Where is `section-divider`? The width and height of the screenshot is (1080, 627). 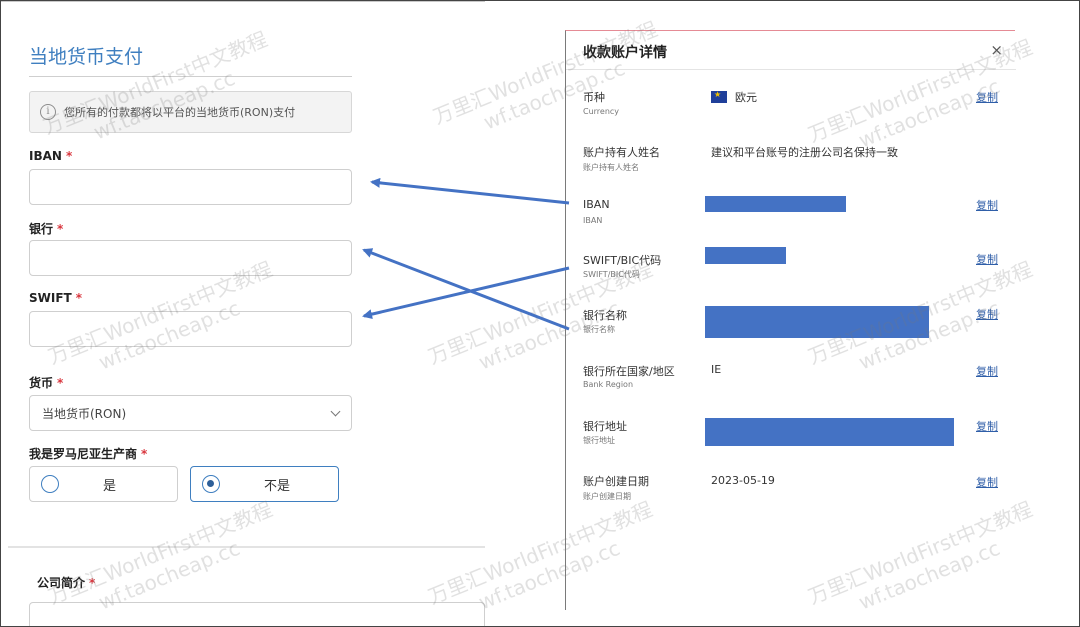 section-divider is located at coordinates (246, 547).